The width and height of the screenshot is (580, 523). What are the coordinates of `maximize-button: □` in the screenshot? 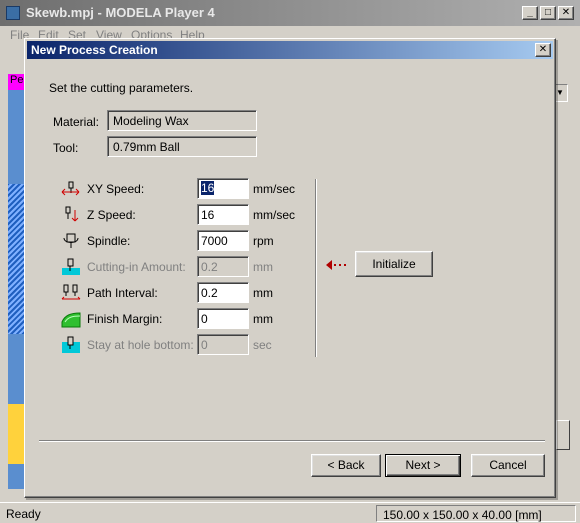 It's located at (548, 13).